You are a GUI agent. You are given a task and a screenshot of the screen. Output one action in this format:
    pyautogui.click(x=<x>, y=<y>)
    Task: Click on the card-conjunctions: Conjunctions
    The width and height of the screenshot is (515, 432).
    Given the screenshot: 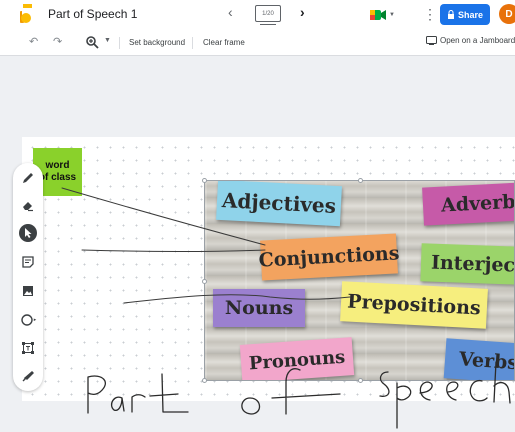 What is the action you would take?
    pyautogui.click(x=329, y=257)
    